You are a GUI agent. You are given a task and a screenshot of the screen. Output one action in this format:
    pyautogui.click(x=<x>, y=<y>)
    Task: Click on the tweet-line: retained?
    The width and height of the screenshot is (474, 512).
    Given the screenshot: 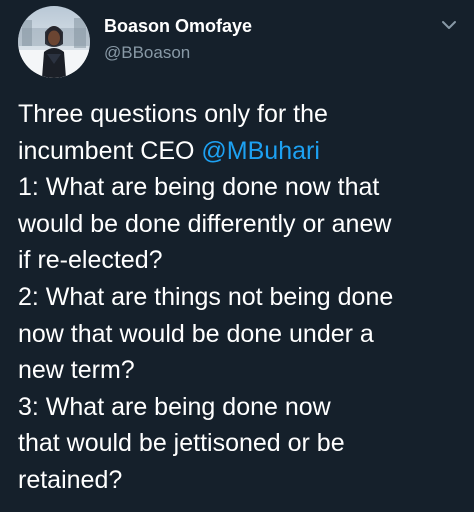 What is the action you would take?
    pyautogui.click(x=70, y=479)
    